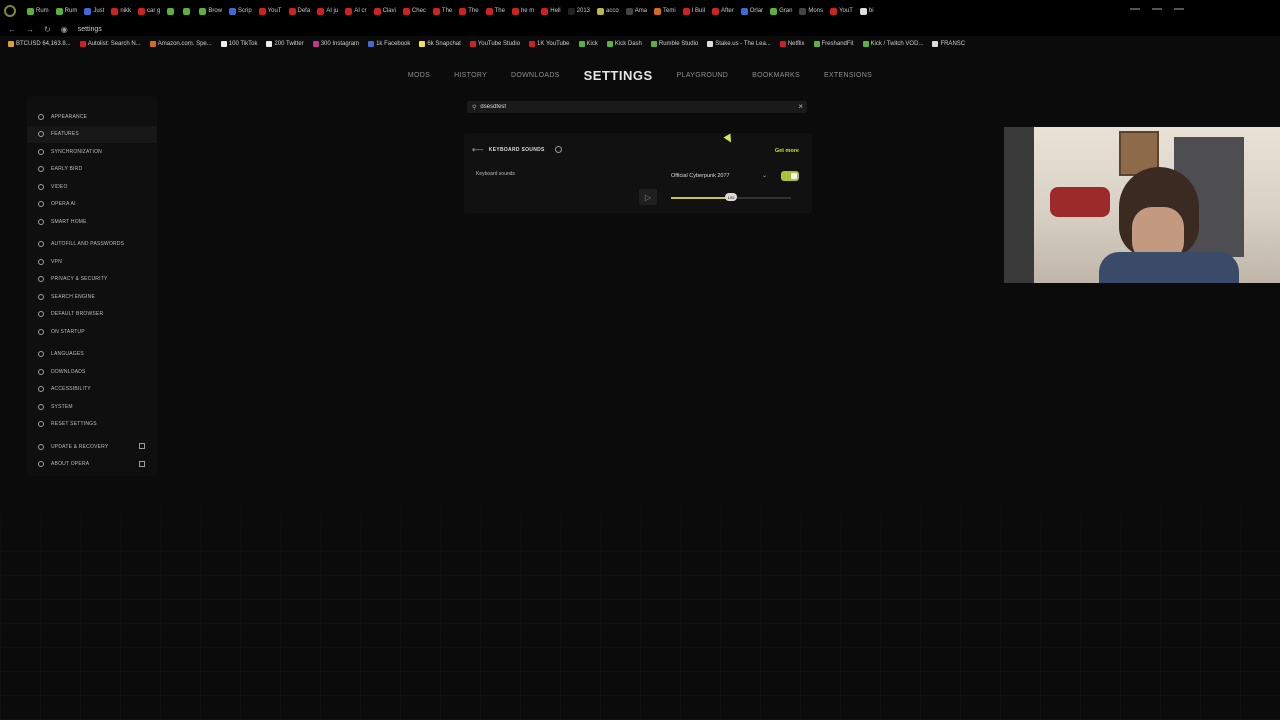 The width and height of the screenshot is (1280, 720). I want to click on minimize-icon, so click(1135, 9).